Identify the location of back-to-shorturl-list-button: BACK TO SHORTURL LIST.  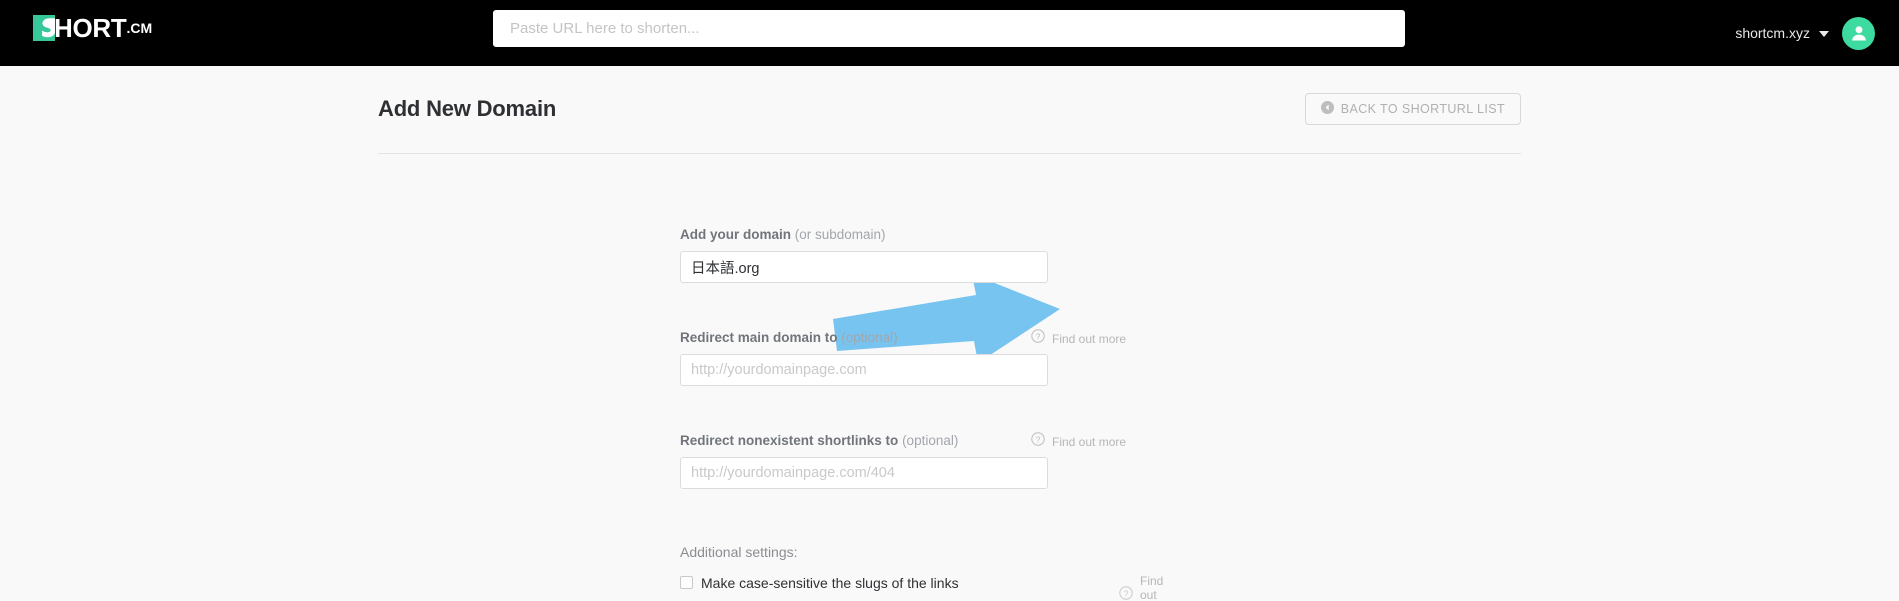
(1412, 109).